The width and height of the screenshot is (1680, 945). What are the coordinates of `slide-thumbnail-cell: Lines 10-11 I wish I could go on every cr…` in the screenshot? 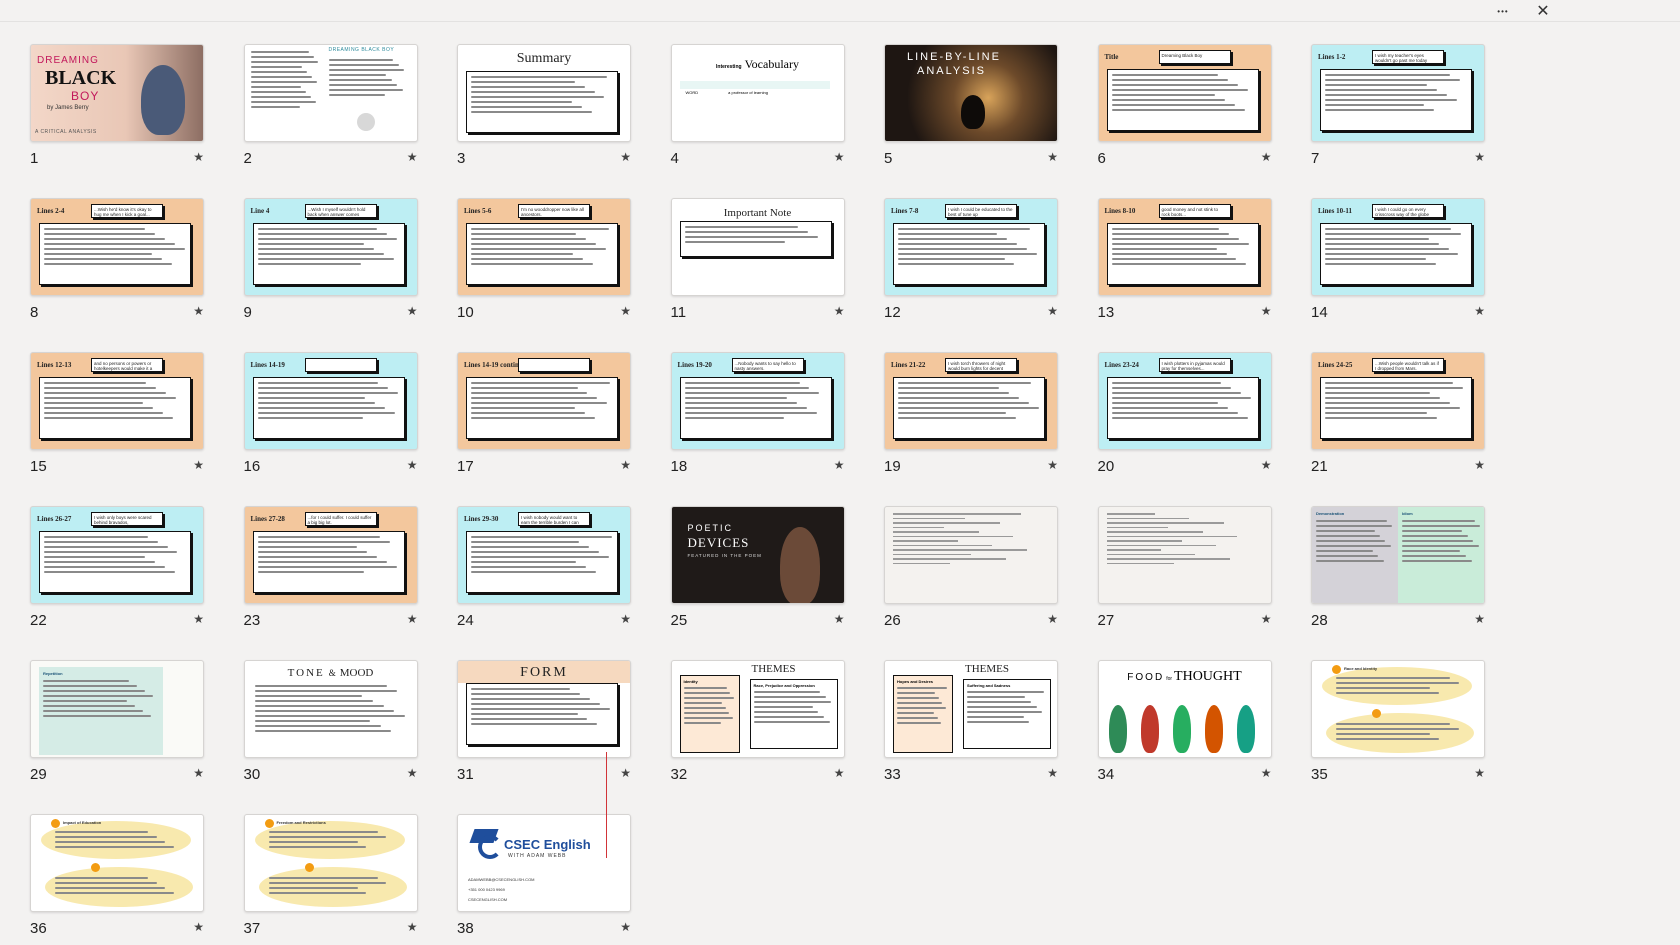 It's located at (1396, 273).